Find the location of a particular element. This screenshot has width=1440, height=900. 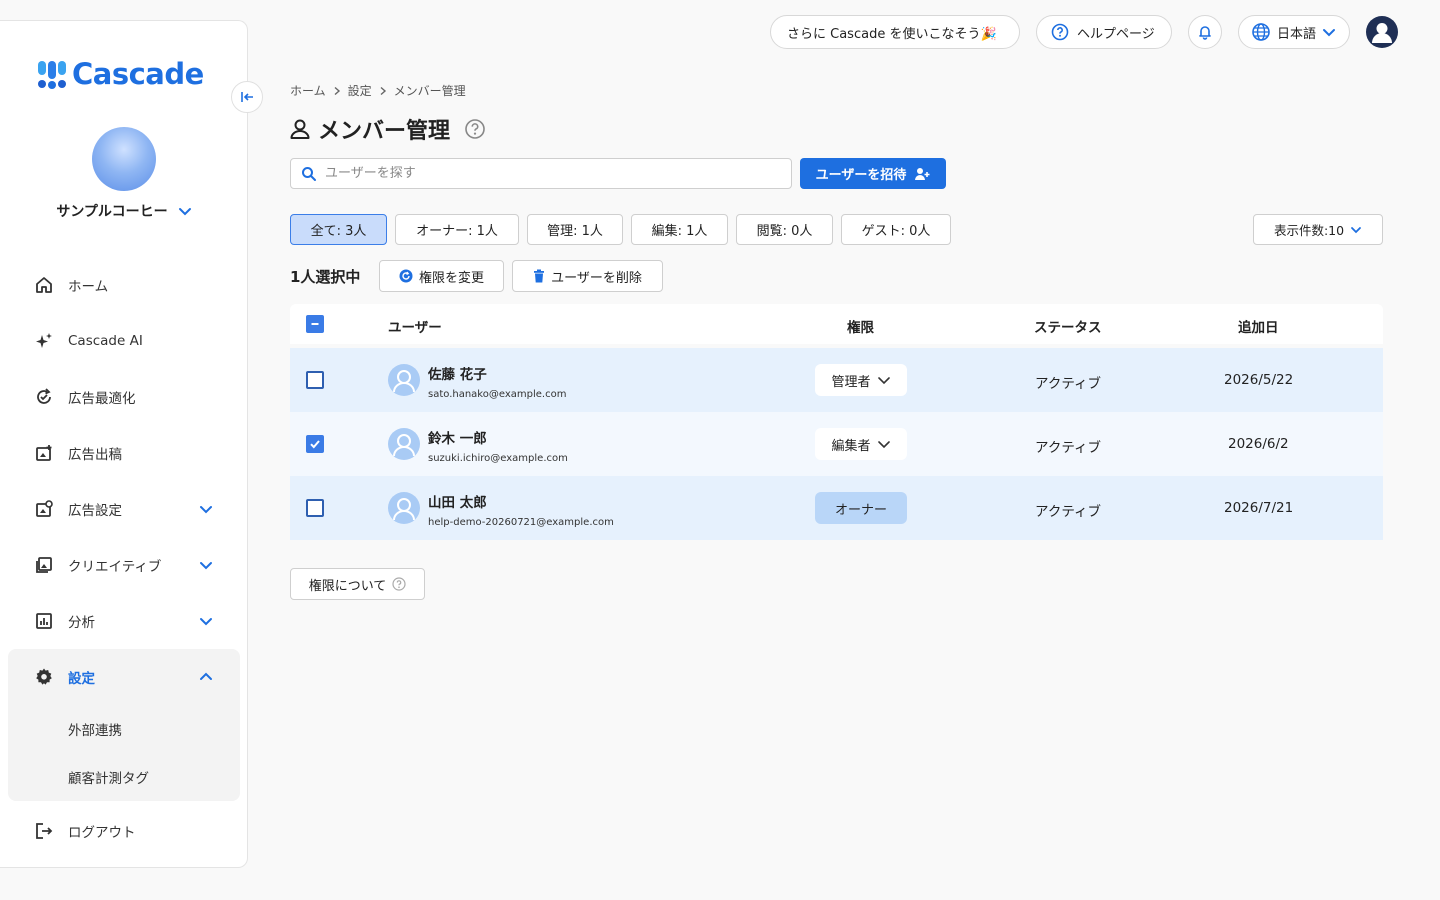

role-dropdown: 編集者 is located at coordinates (861, 444).